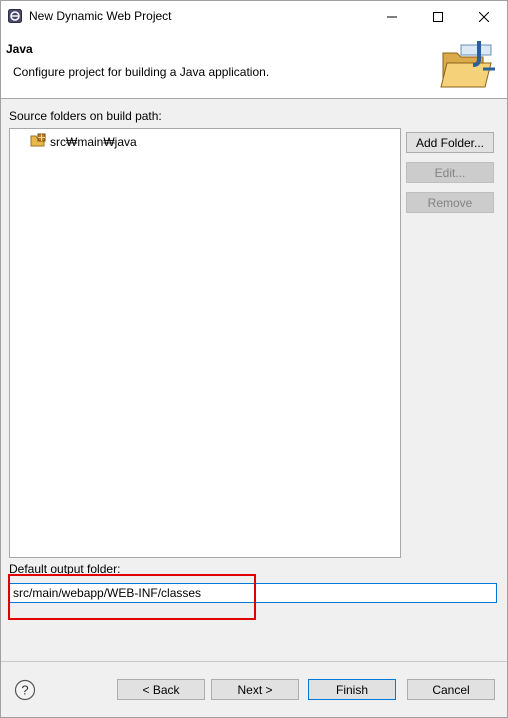  I want to click on tree-item-label: src₩main₩java, so click(93, 141).